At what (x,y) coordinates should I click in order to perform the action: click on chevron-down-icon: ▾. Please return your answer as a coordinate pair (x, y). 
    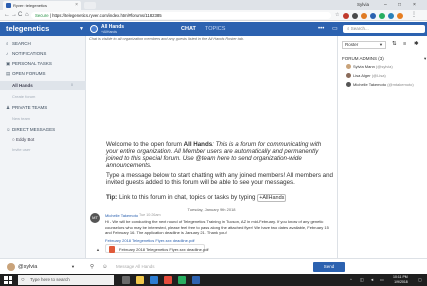
    Looking at the image, I should click on (425, 58).